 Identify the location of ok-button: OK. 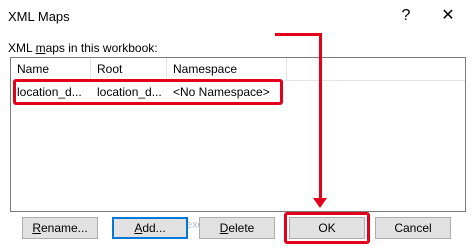
(327, 228).